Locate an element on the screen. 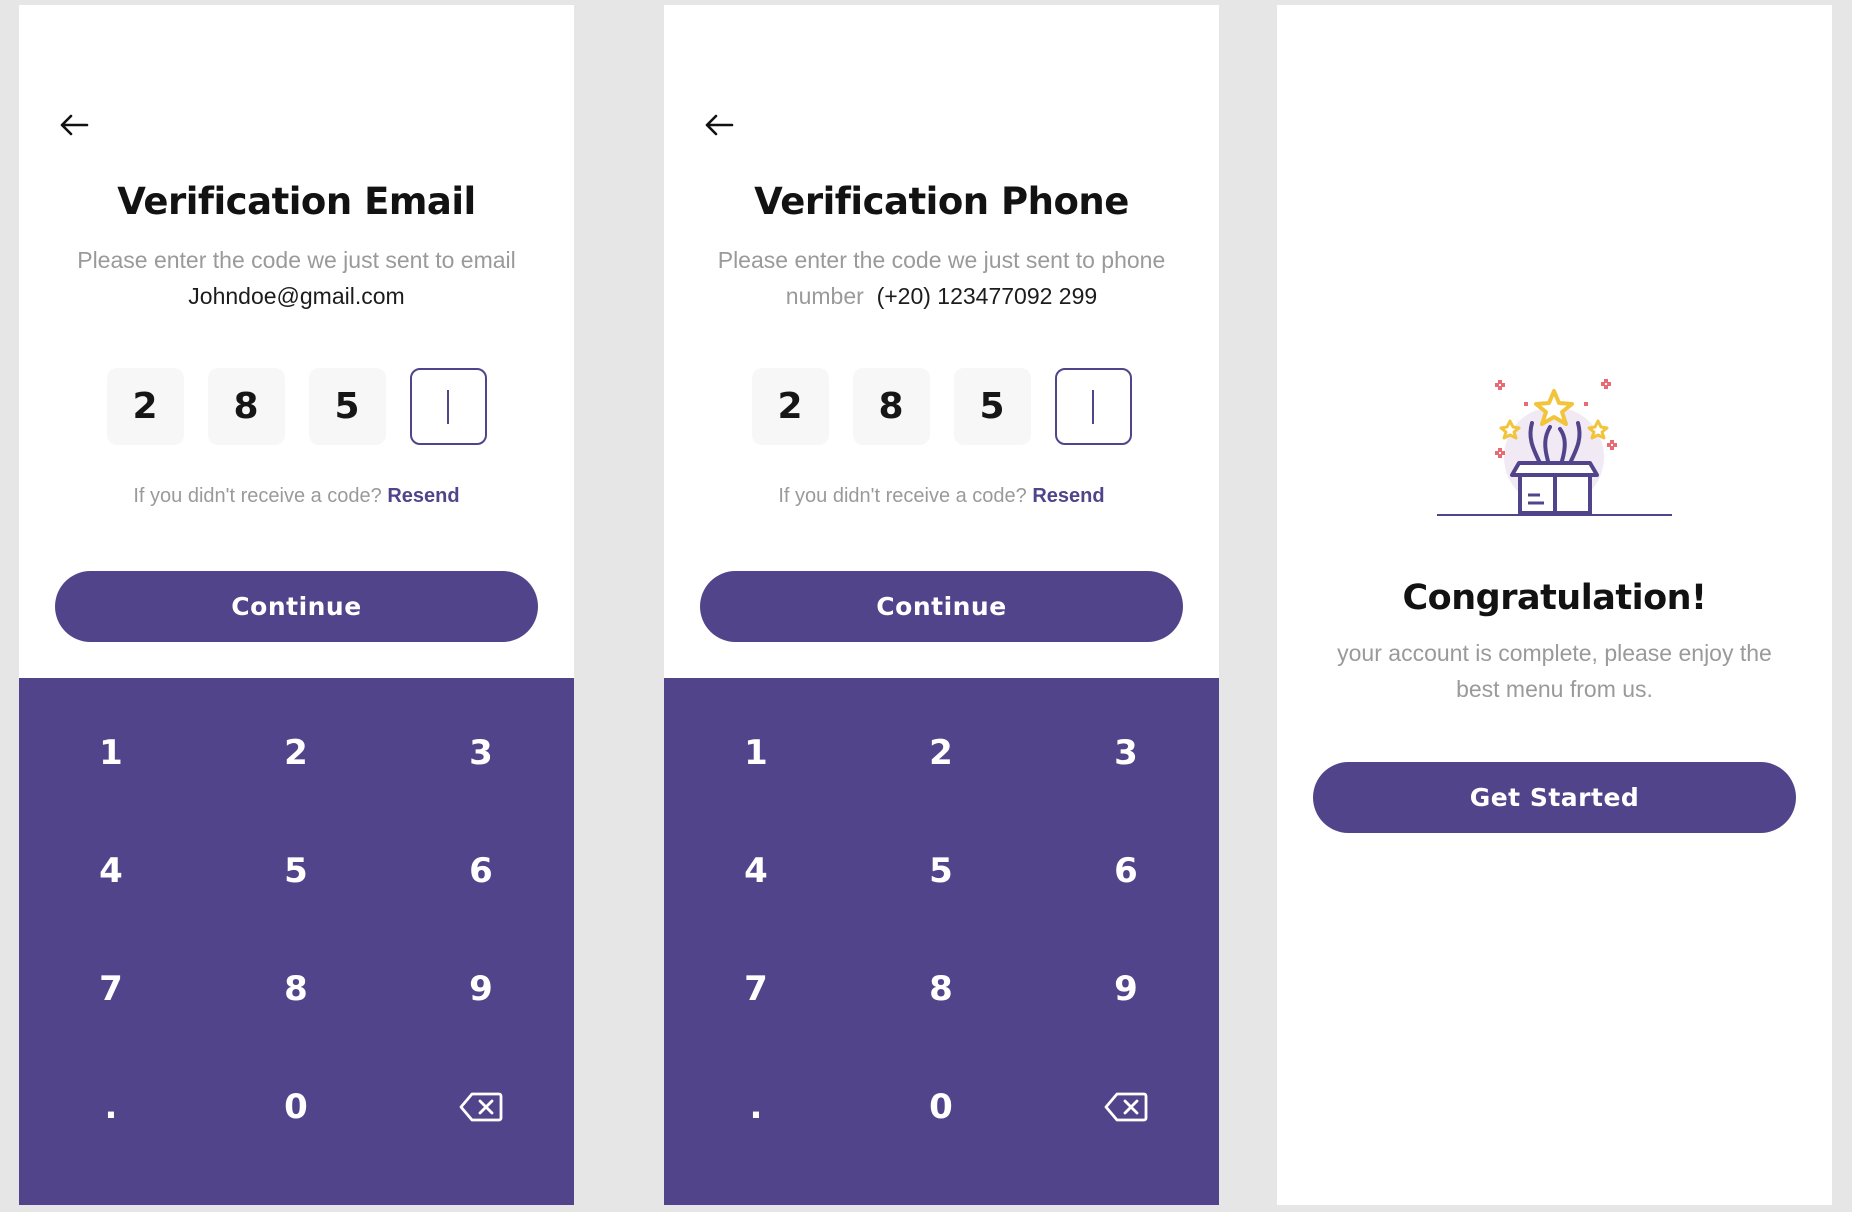  page-title: Verification Email is located at coordinates (296, 201).